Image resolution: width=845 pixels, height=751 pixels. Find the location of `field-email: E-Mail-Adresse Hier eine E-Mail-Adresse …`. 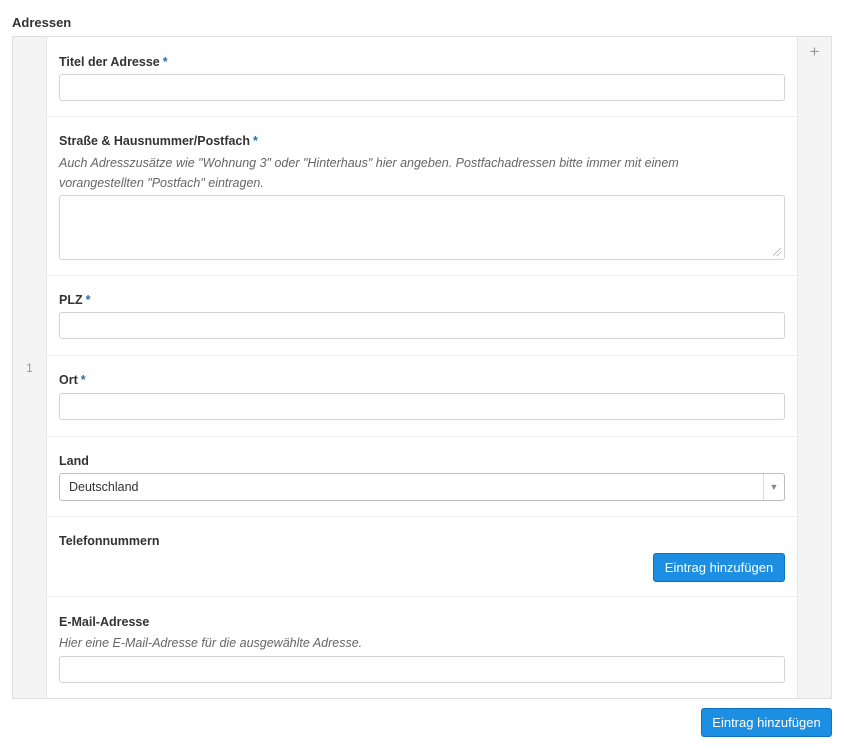

field-email: E-Mail-Adresse Hier eine E-Mail-Adresse … is located at coordinates (422, 648).